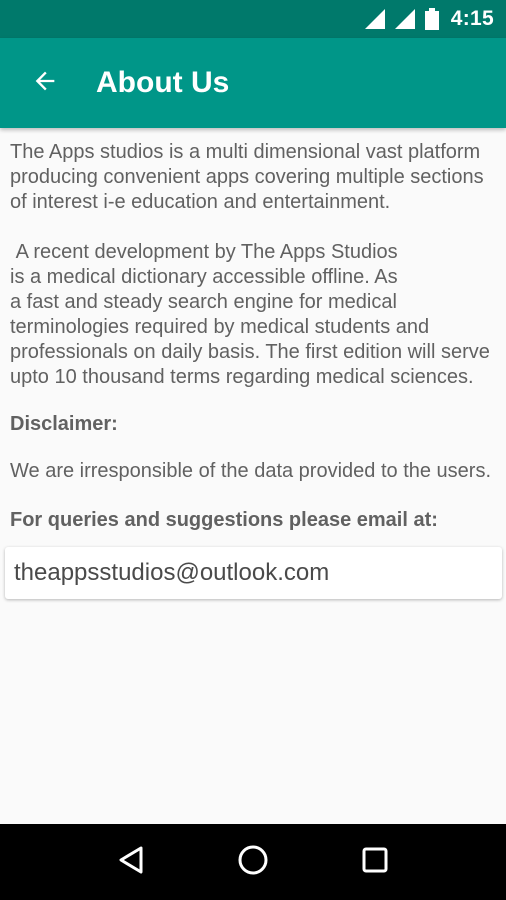  Describe the element at coordinates (472, 18) in the screenshot. I see `status-clock: 4:15` at that location.